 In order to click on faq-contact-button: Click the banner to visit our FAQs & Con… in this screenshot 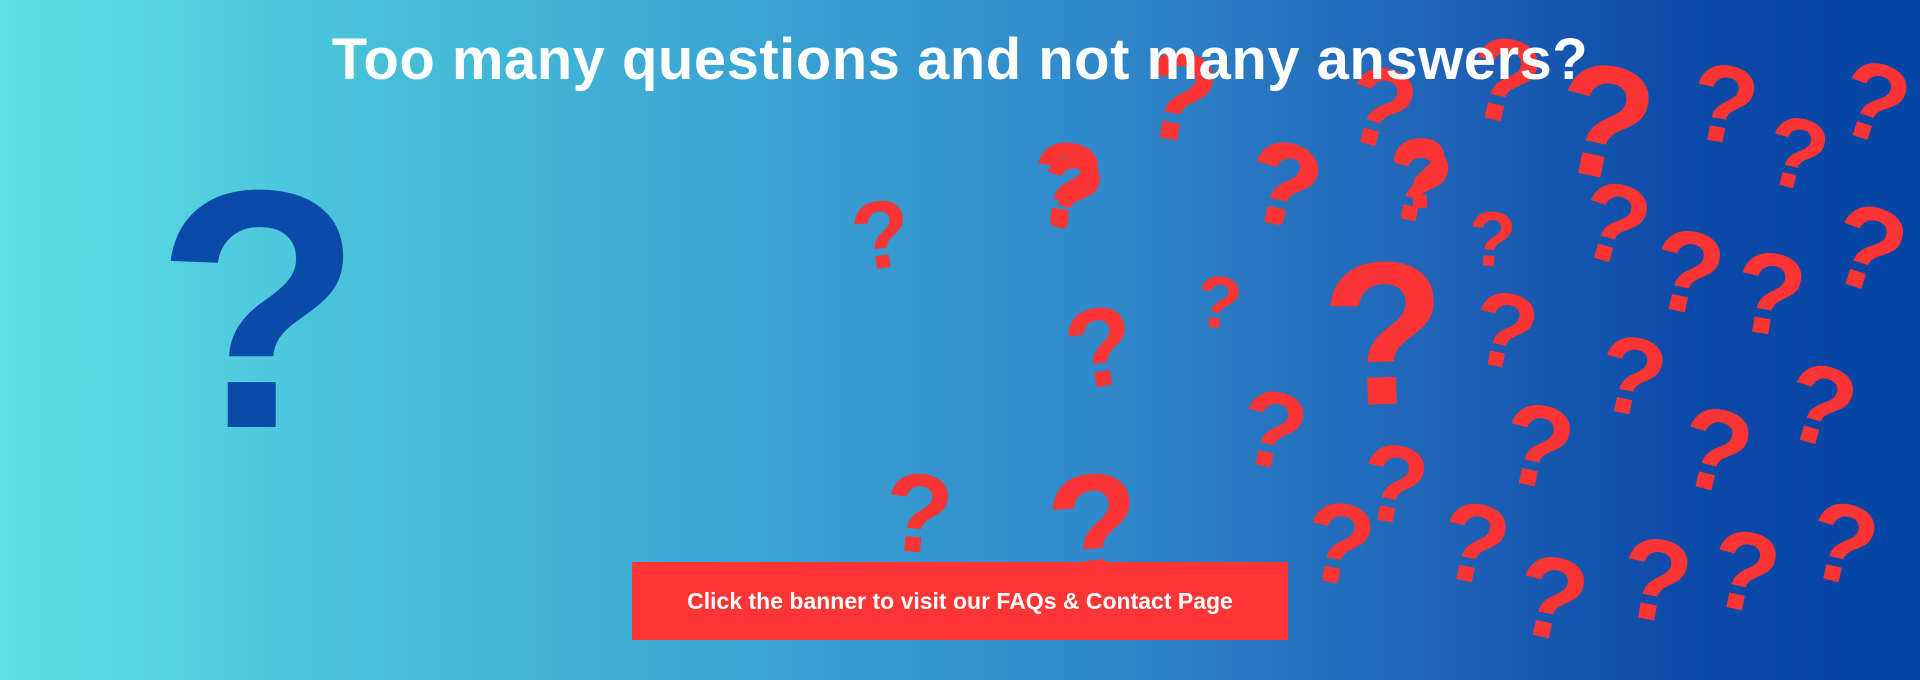, I will do `click(960, 601)`.